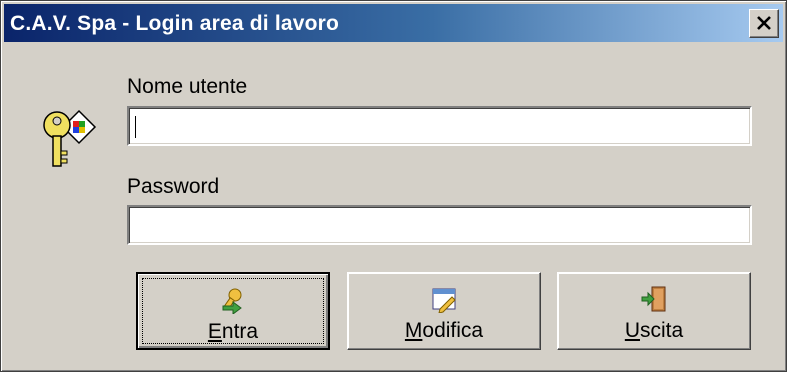 This screenshot has height=372, width=787. What do you see at coordinates (439, 126) in the screenshot?
I see `username-field` at bounding box center [439, 126].